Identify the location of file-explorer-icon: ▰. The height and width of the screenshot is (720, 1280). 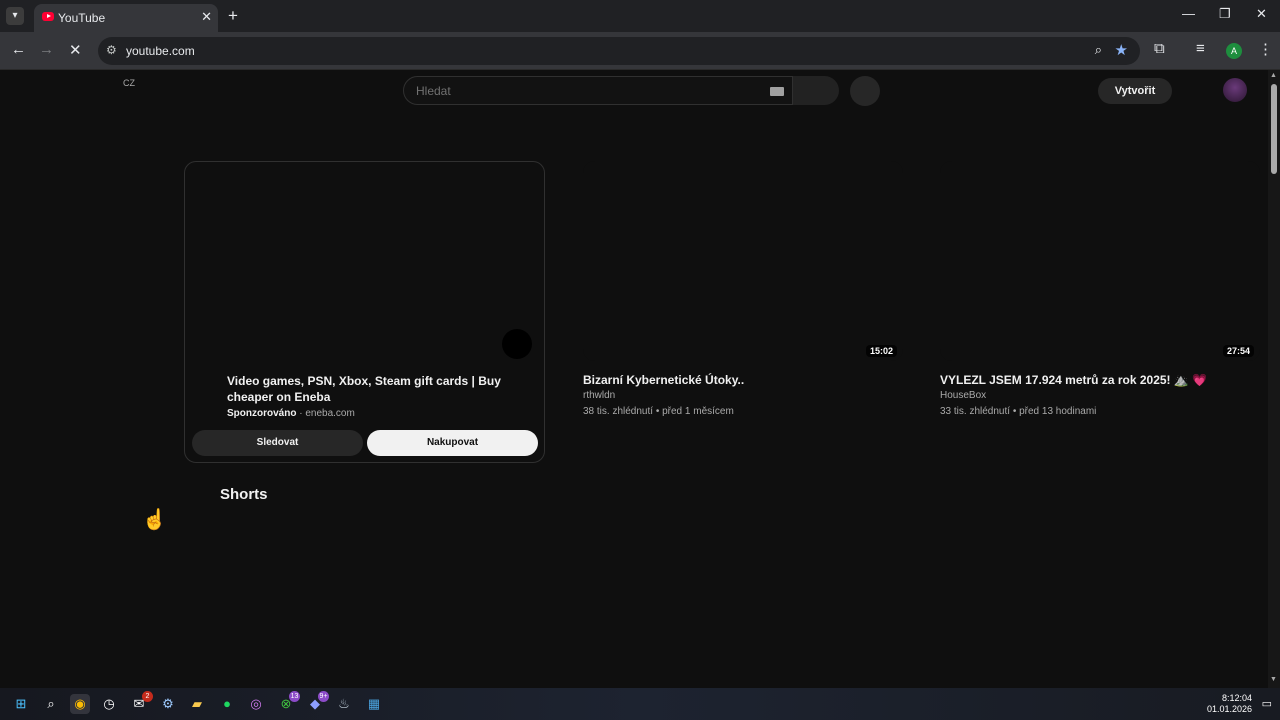
(197, 704).